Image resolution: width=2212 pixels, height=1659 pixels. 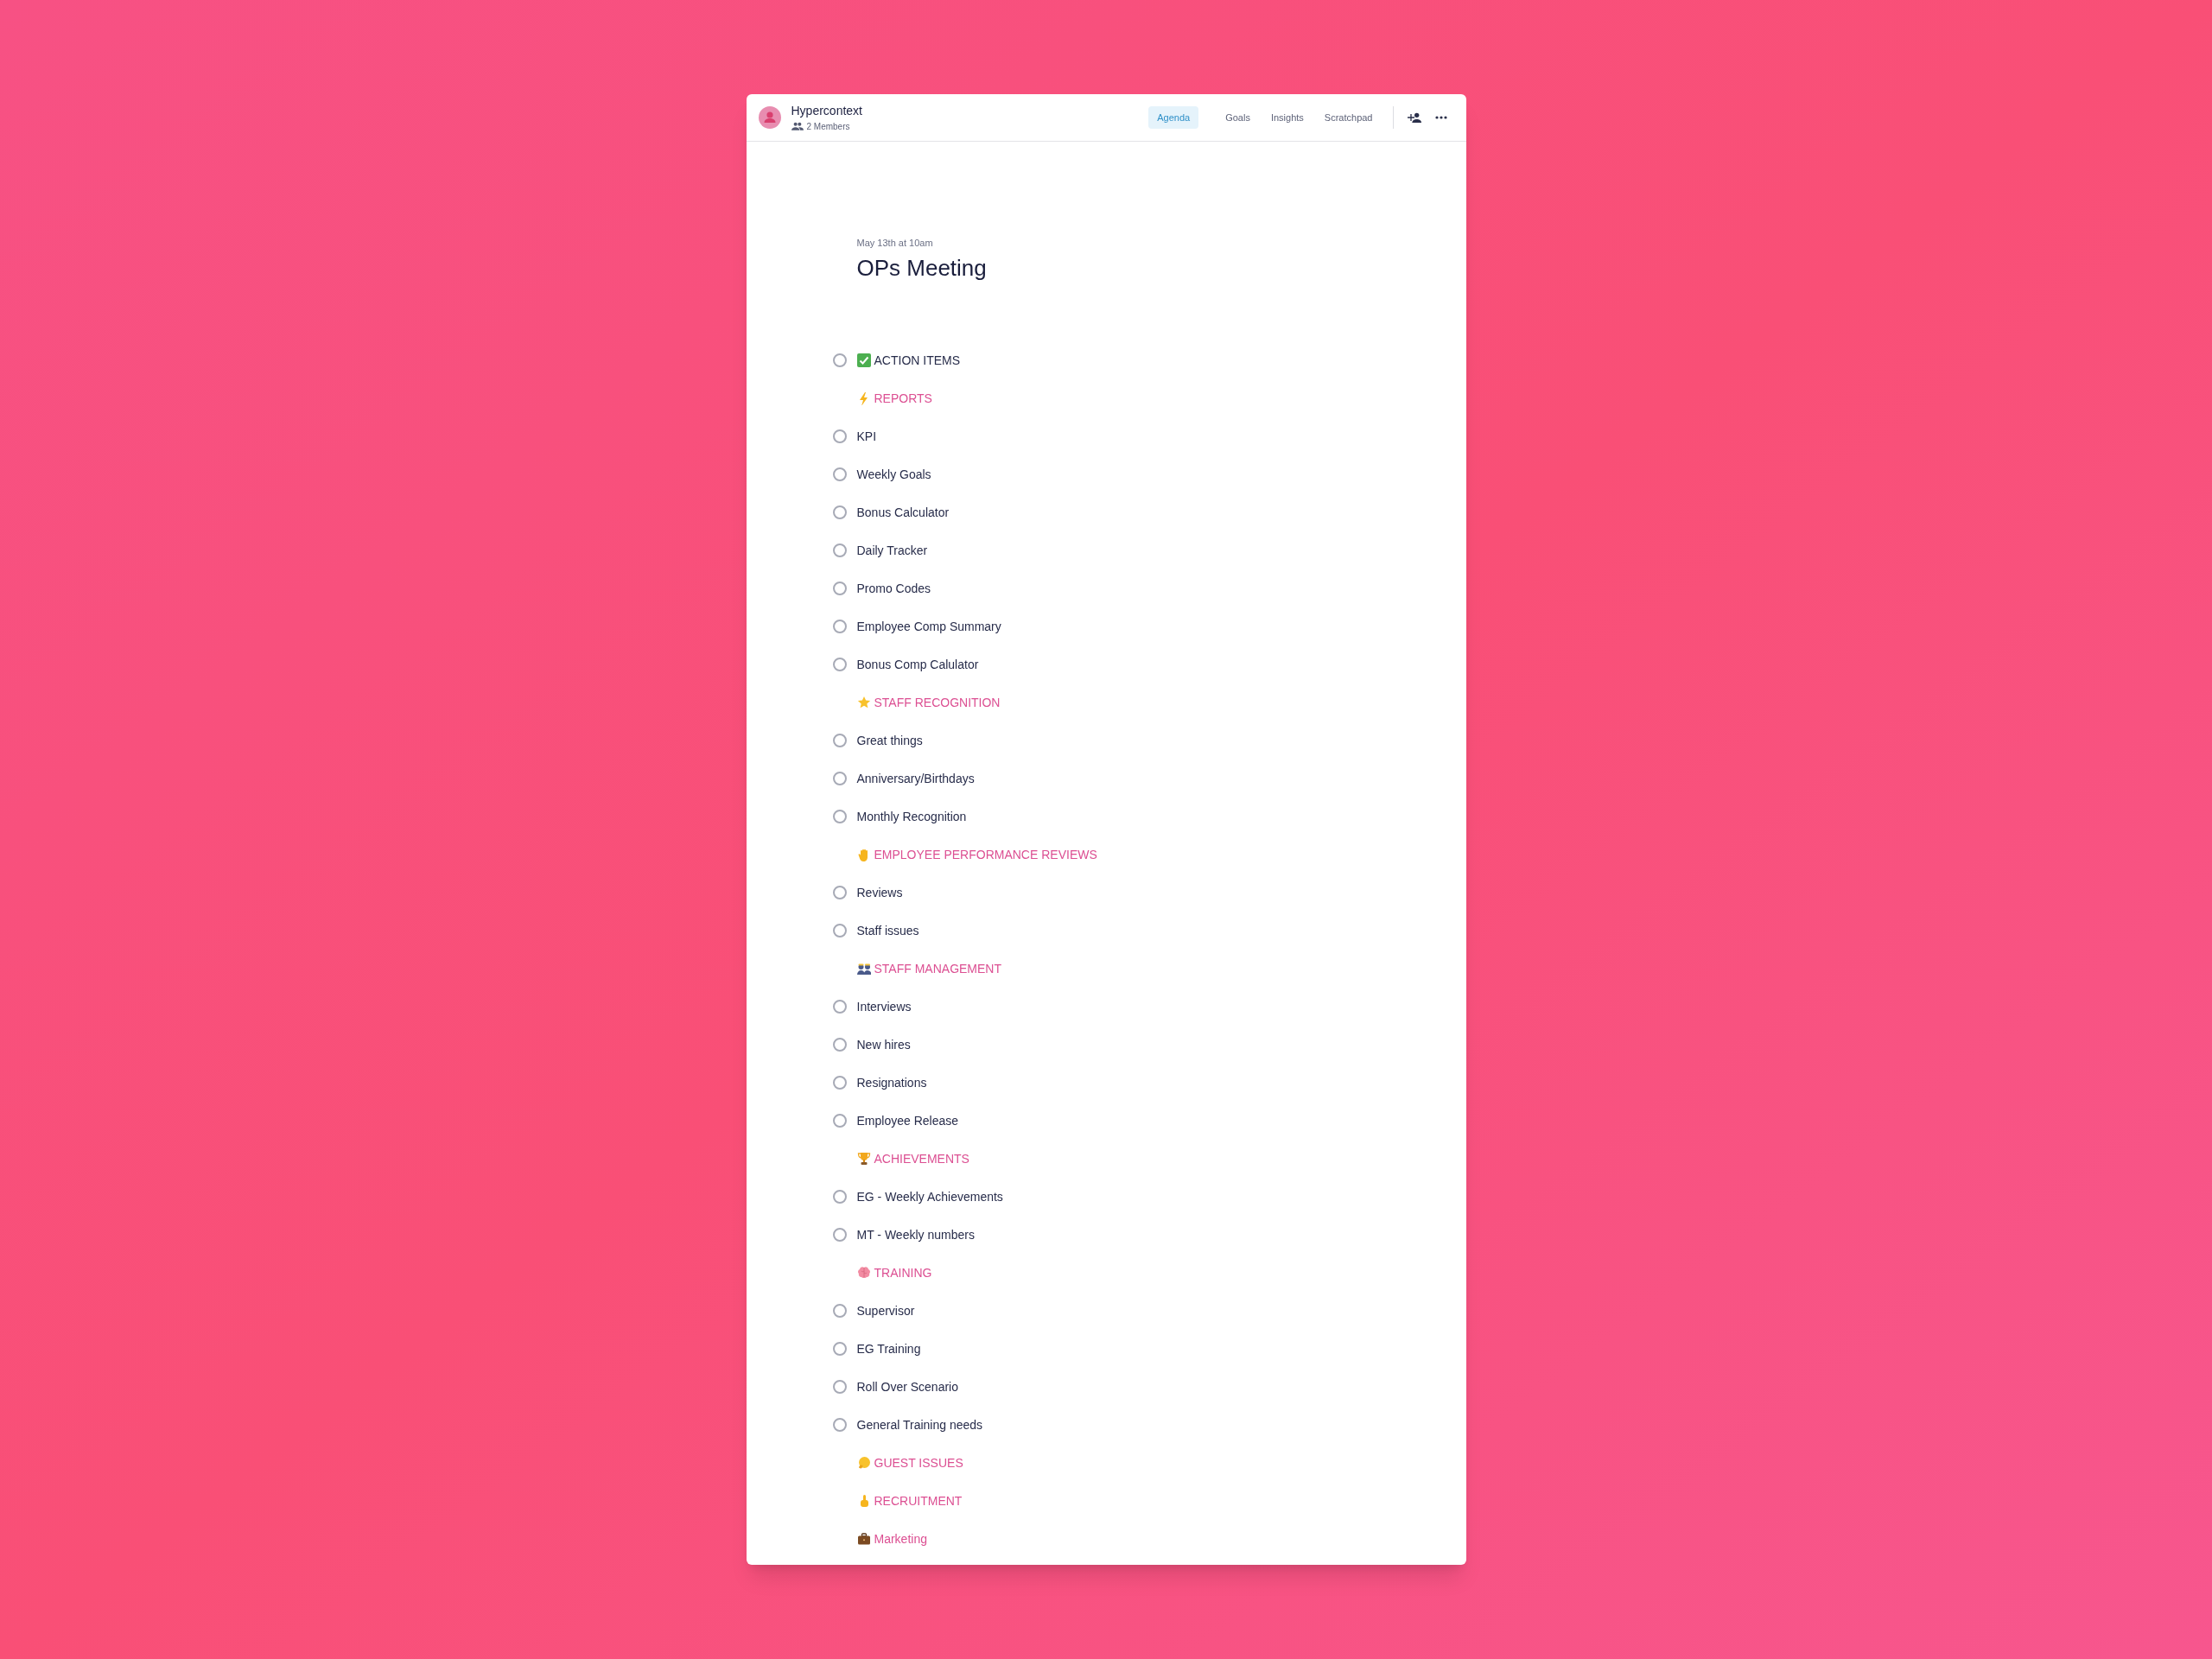 I want to click on section-heading: Marketing, so click(x=901, y=1538).